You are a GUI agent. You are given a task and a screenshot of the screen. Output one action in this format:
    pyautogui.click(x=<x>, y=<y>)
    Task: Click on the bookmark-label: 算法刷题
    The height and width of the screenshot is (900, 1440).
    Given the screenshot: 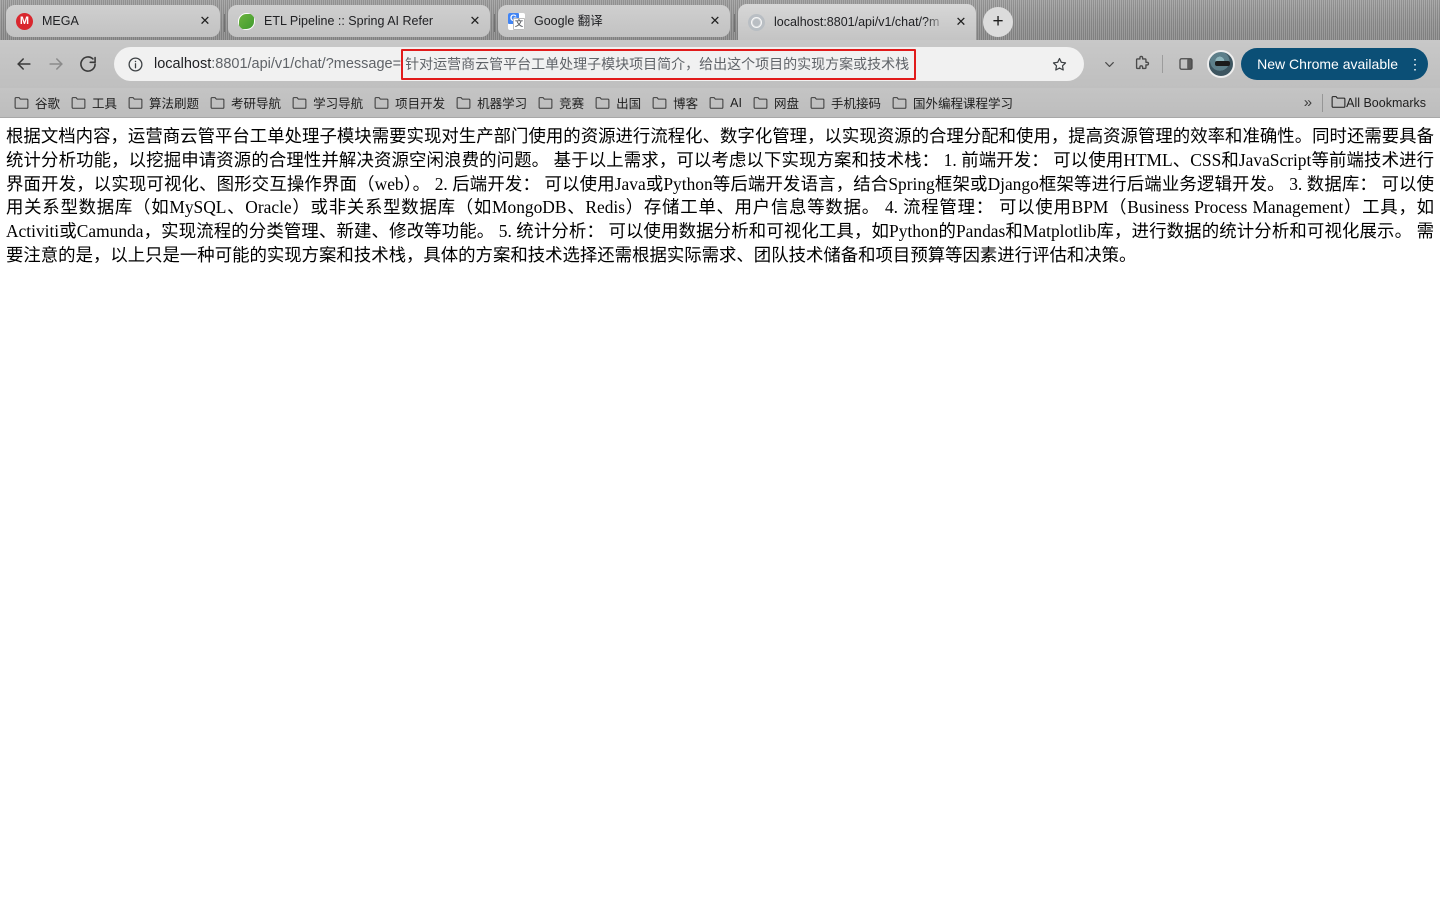 What is the action you would take?
    pyautogui.click(x=174, y=104)
    